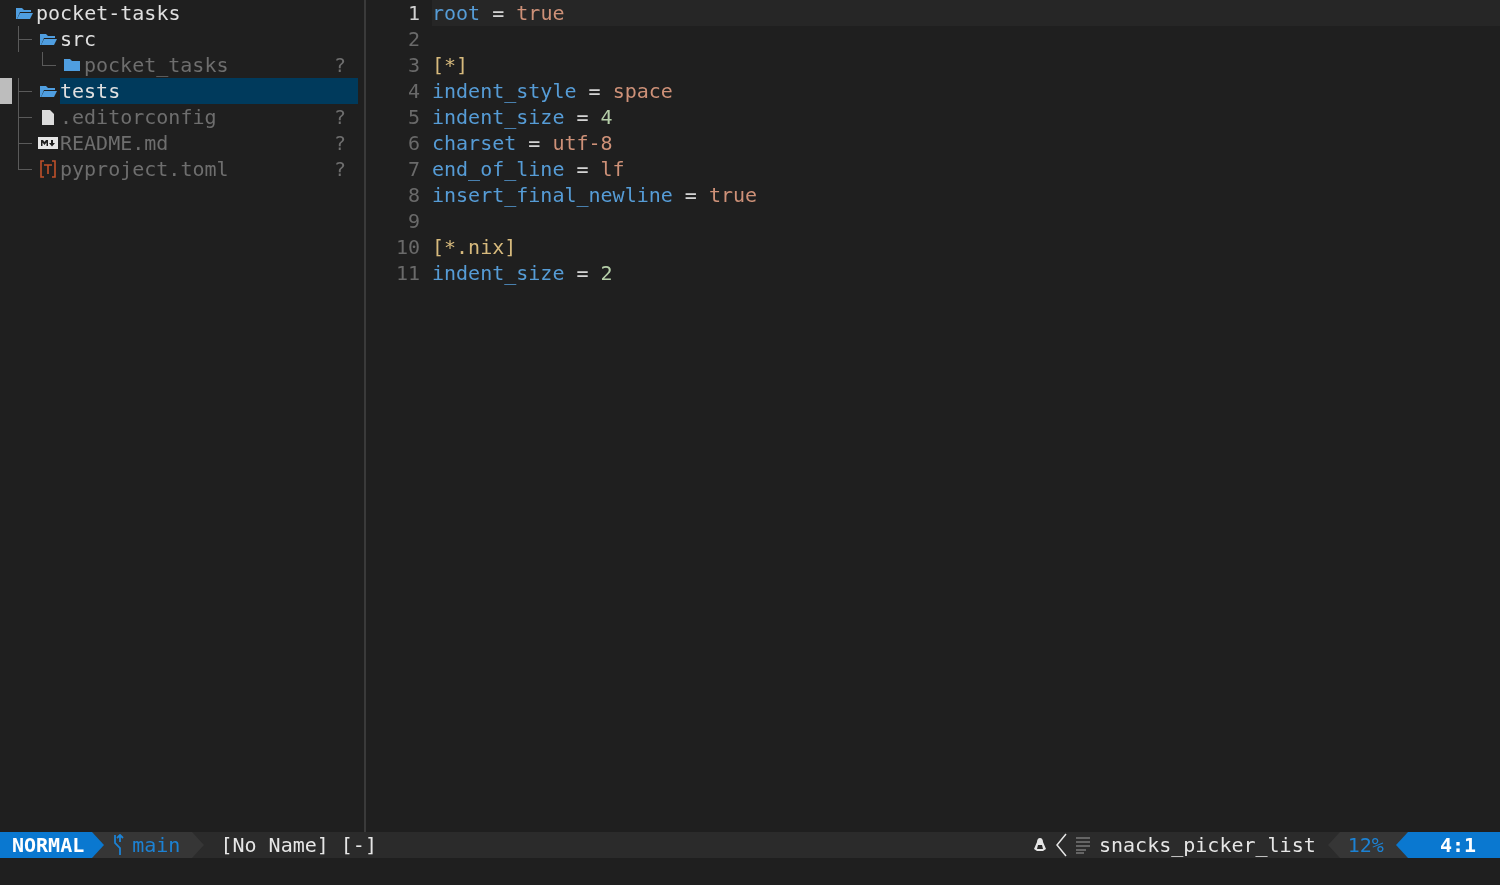 The image size is (1500, 885). Describe the element at coordinates (1083, 845) in the screenshot. I see `lines-icon` at that location.